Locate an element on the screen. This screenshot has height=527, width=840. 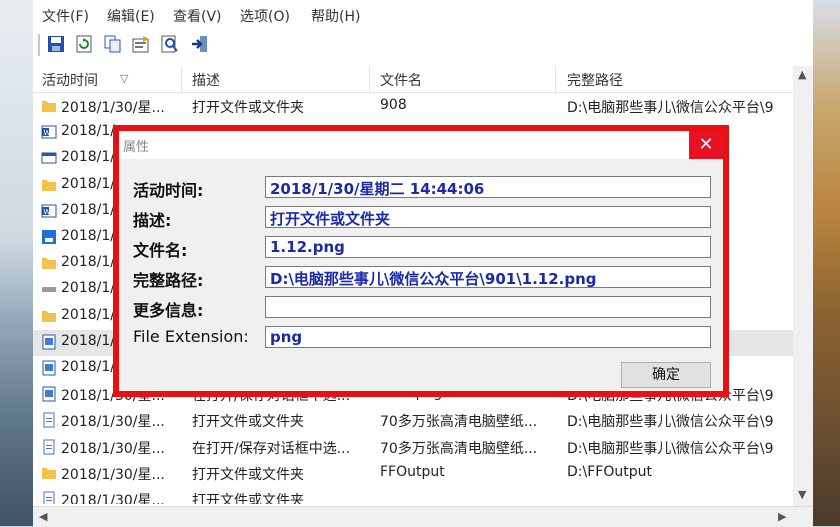
scroll-left-icon: ◀ is located at coordinates (43, 516).